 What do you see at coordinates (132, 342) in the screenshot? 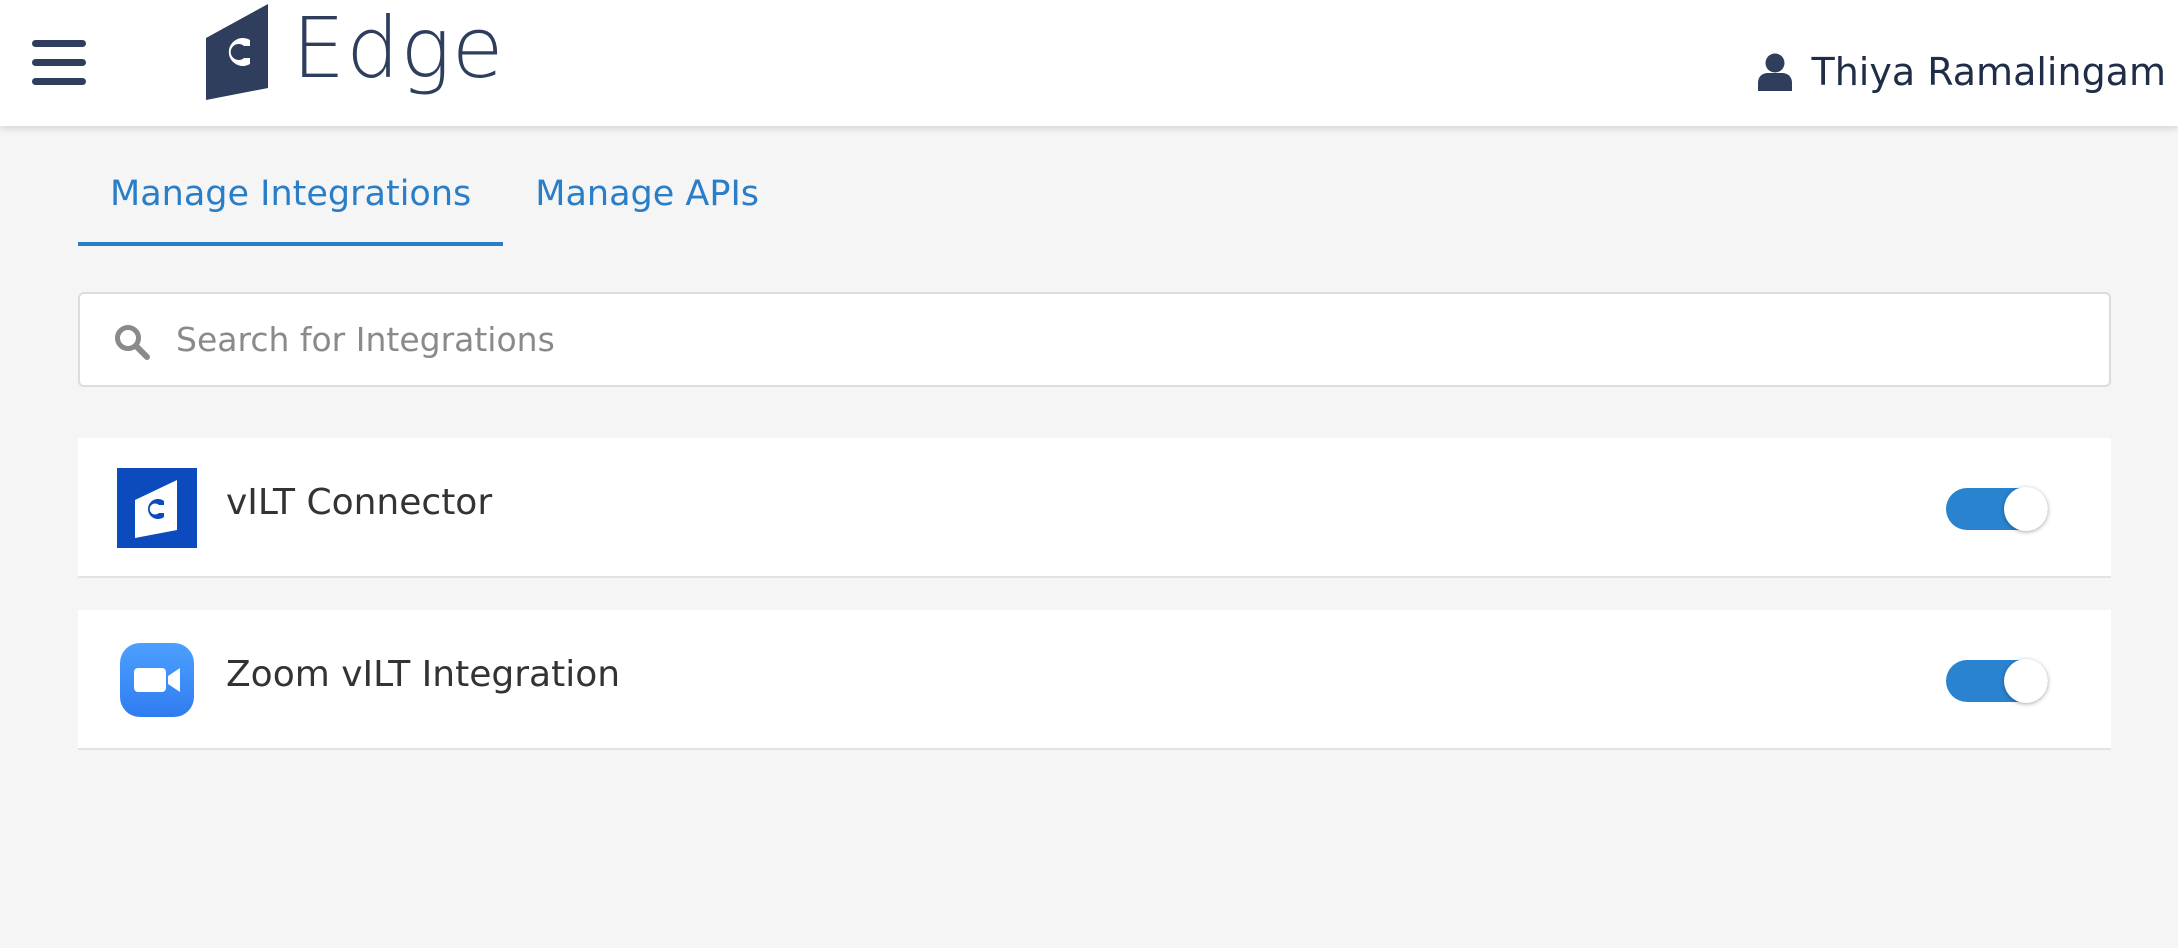
I see `search-icon` at bounding box center [132, 342].